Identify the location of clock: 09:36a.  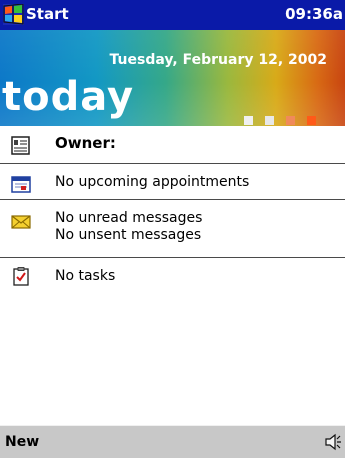
(314, 14).